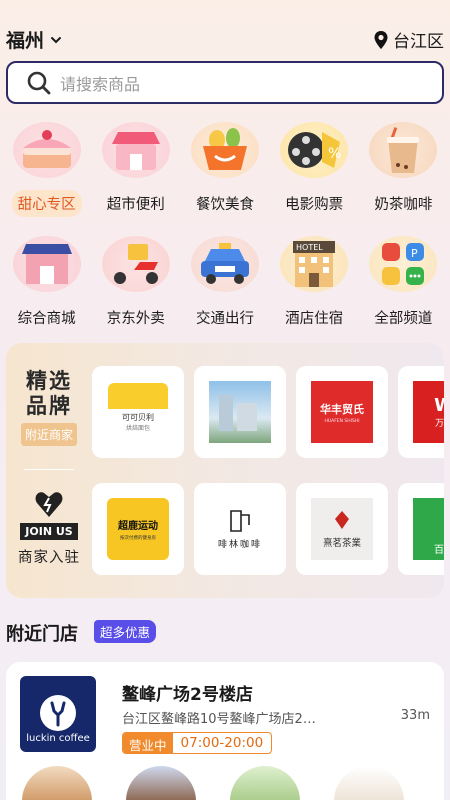  Describe the element at coordinates (224, 205) in the screenshot. I see `category-label: 餐饮美食` at that location.